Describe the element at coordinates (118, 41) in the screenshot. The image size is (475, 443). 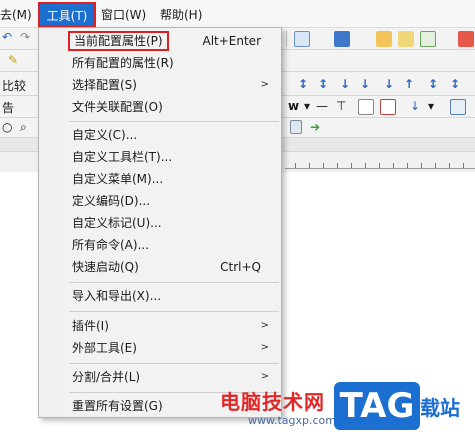
I see `menu-item-label: 当前配置属性(P)` at that location.